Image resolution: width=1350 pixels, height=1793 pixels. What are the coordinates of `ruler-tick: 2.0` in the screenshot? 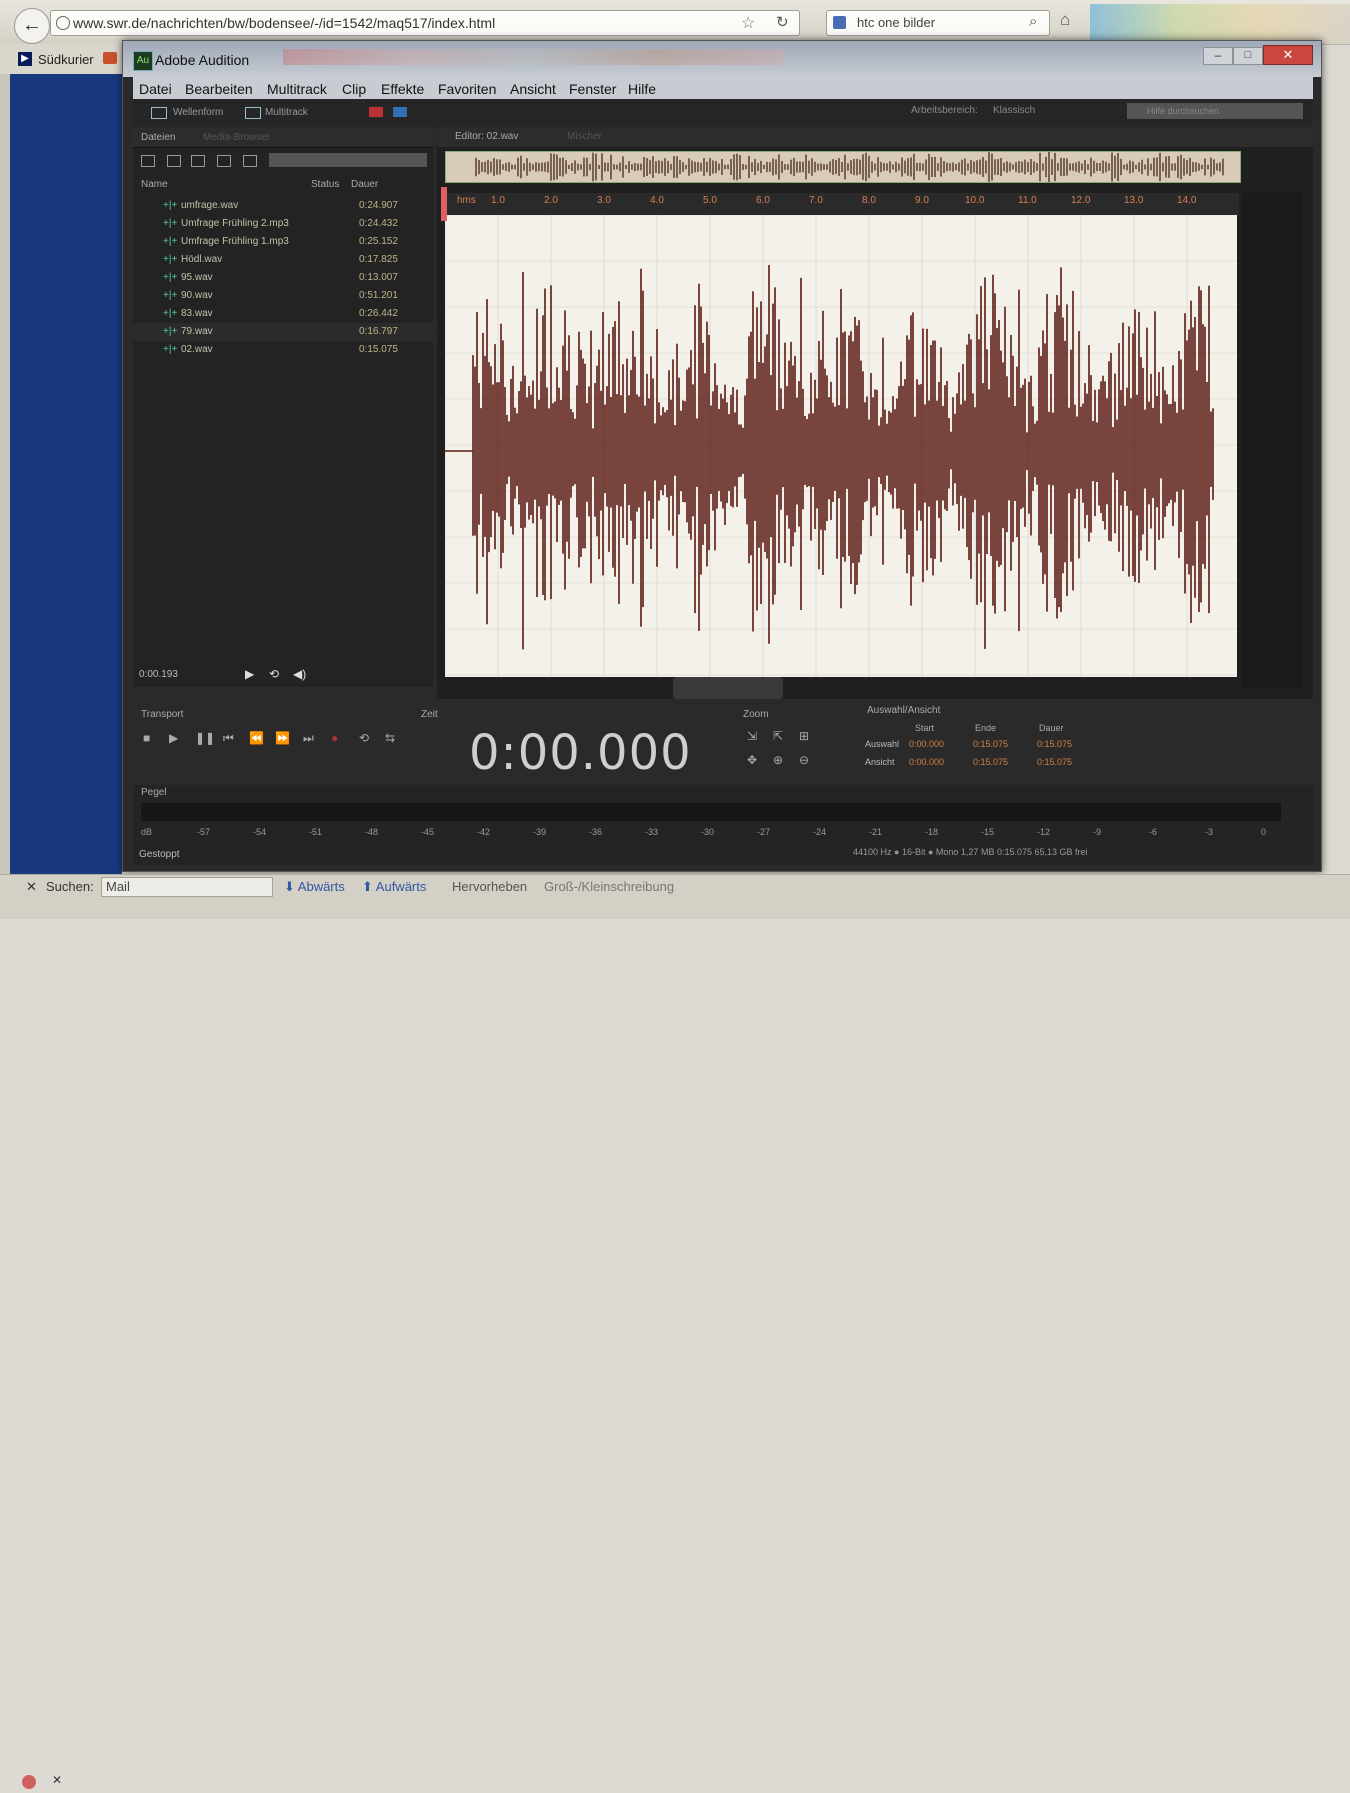 It's located at (551, 200).